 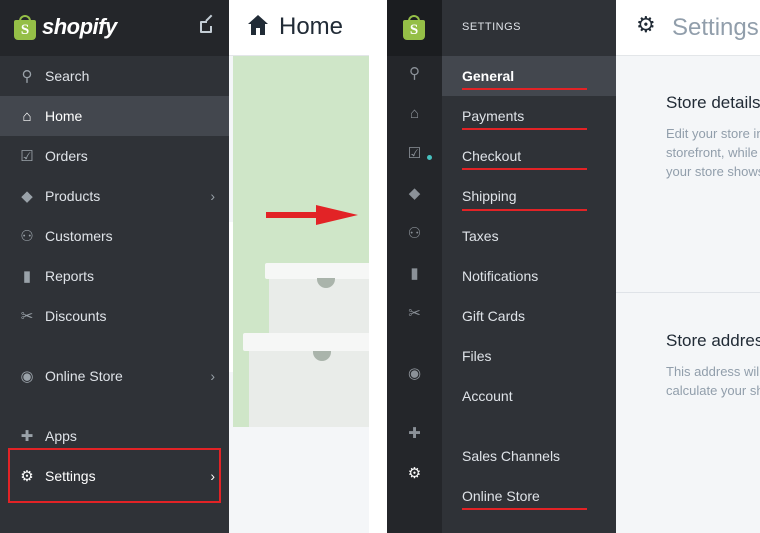 I want to click on nav-home: ⌂ Home, so click(x=114, y=116).